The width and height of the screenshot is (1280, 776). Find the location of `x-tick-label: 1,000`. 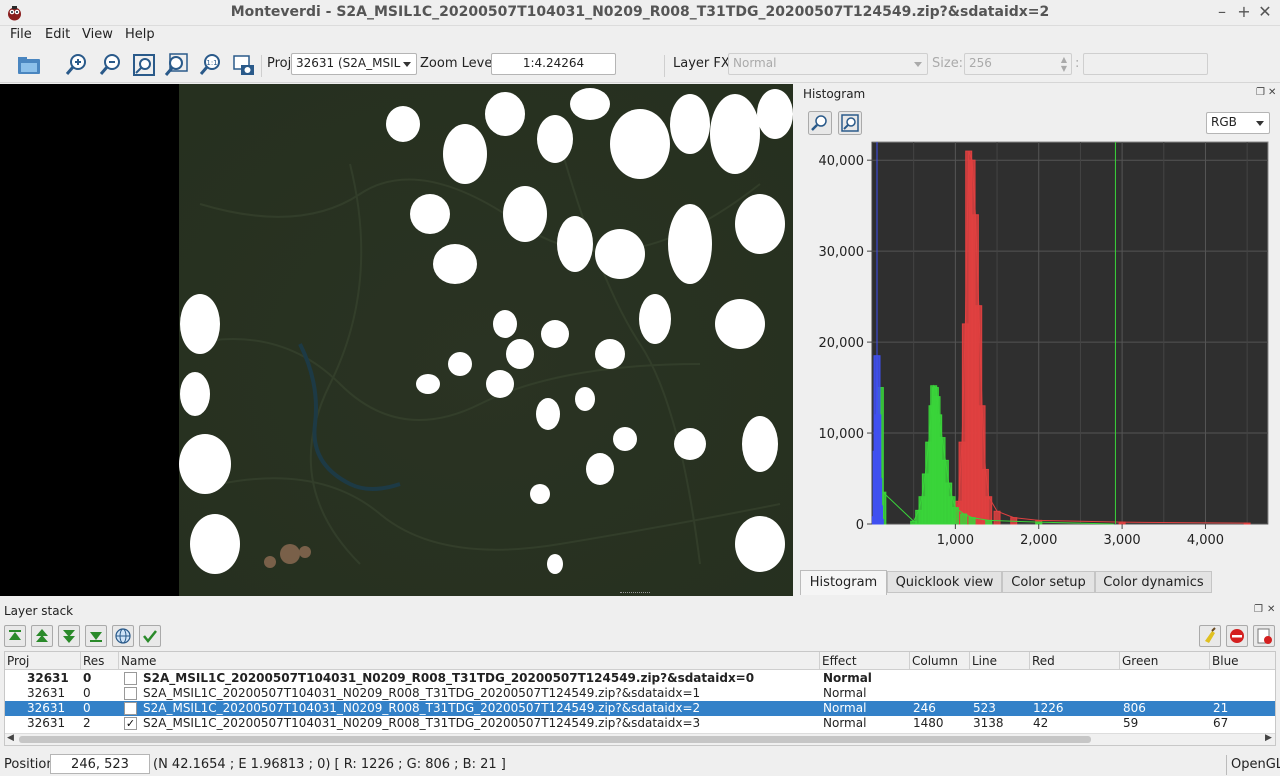

x-tick-label: 1,000 is located at coordinates (955, 540).